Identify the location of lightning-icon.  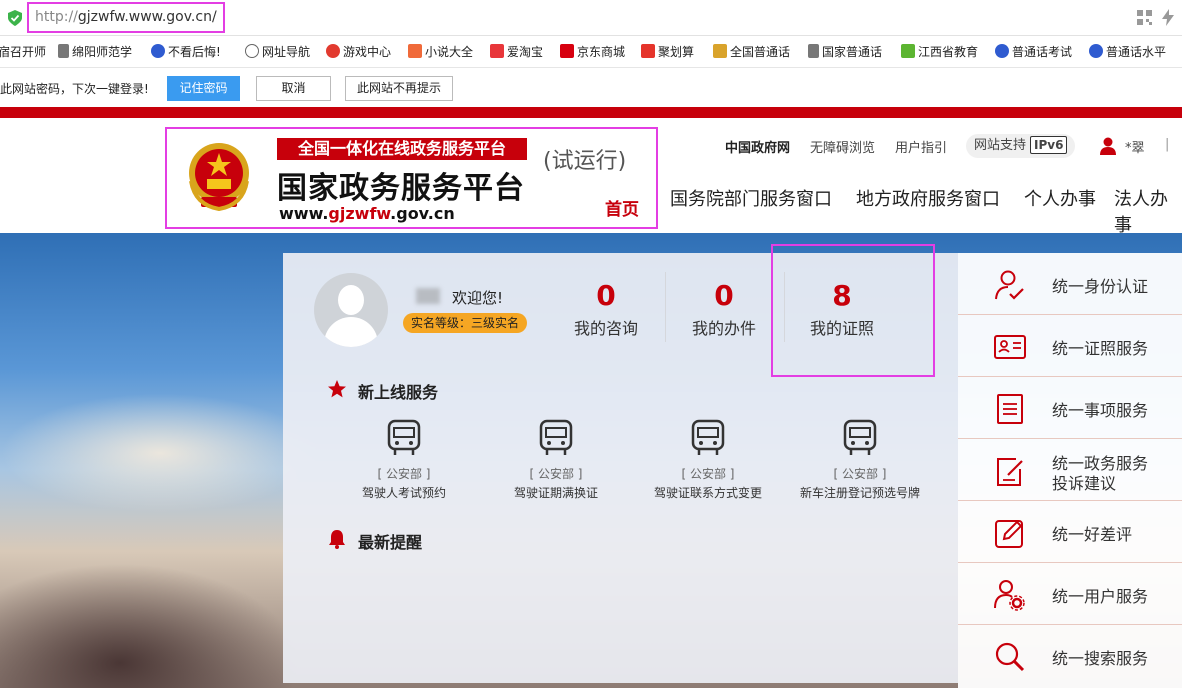
(1168, 17).